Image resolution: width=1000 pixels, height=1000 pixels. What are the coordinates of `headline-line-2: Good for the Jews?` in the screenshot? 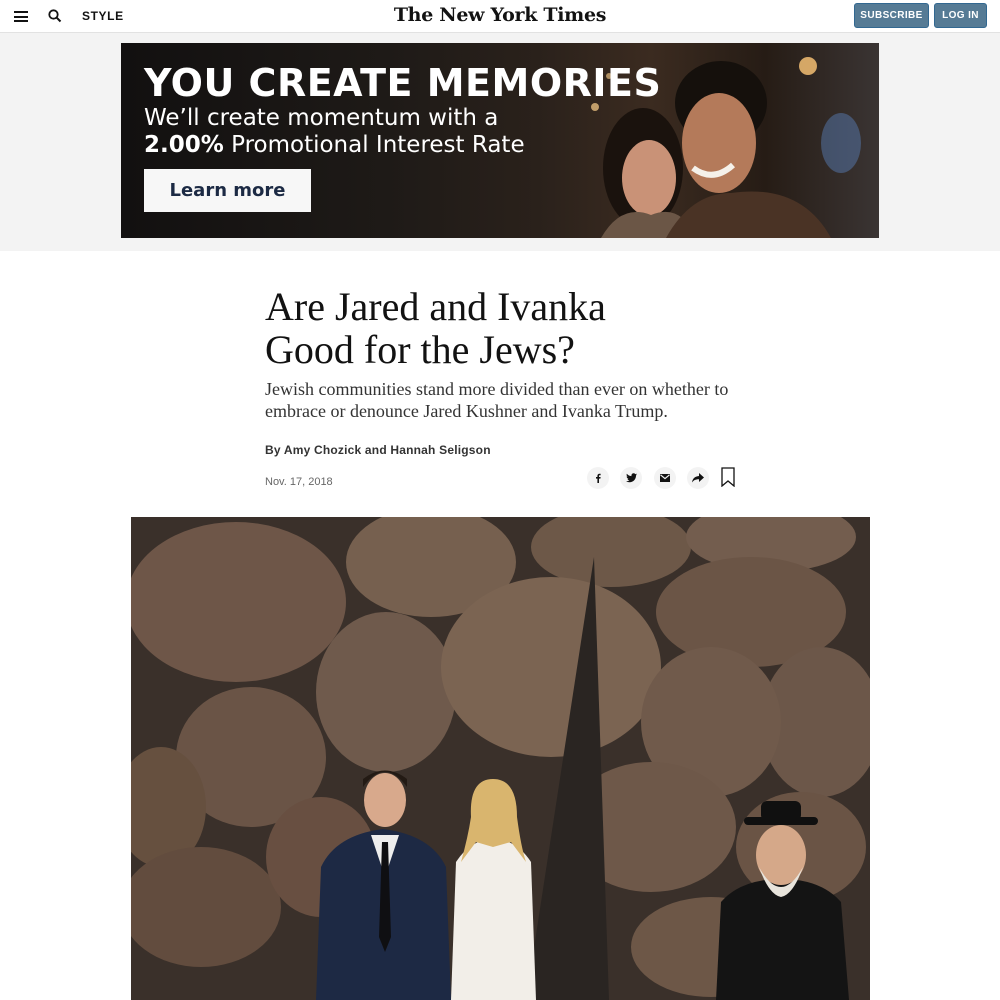 It's located at (420, 349).